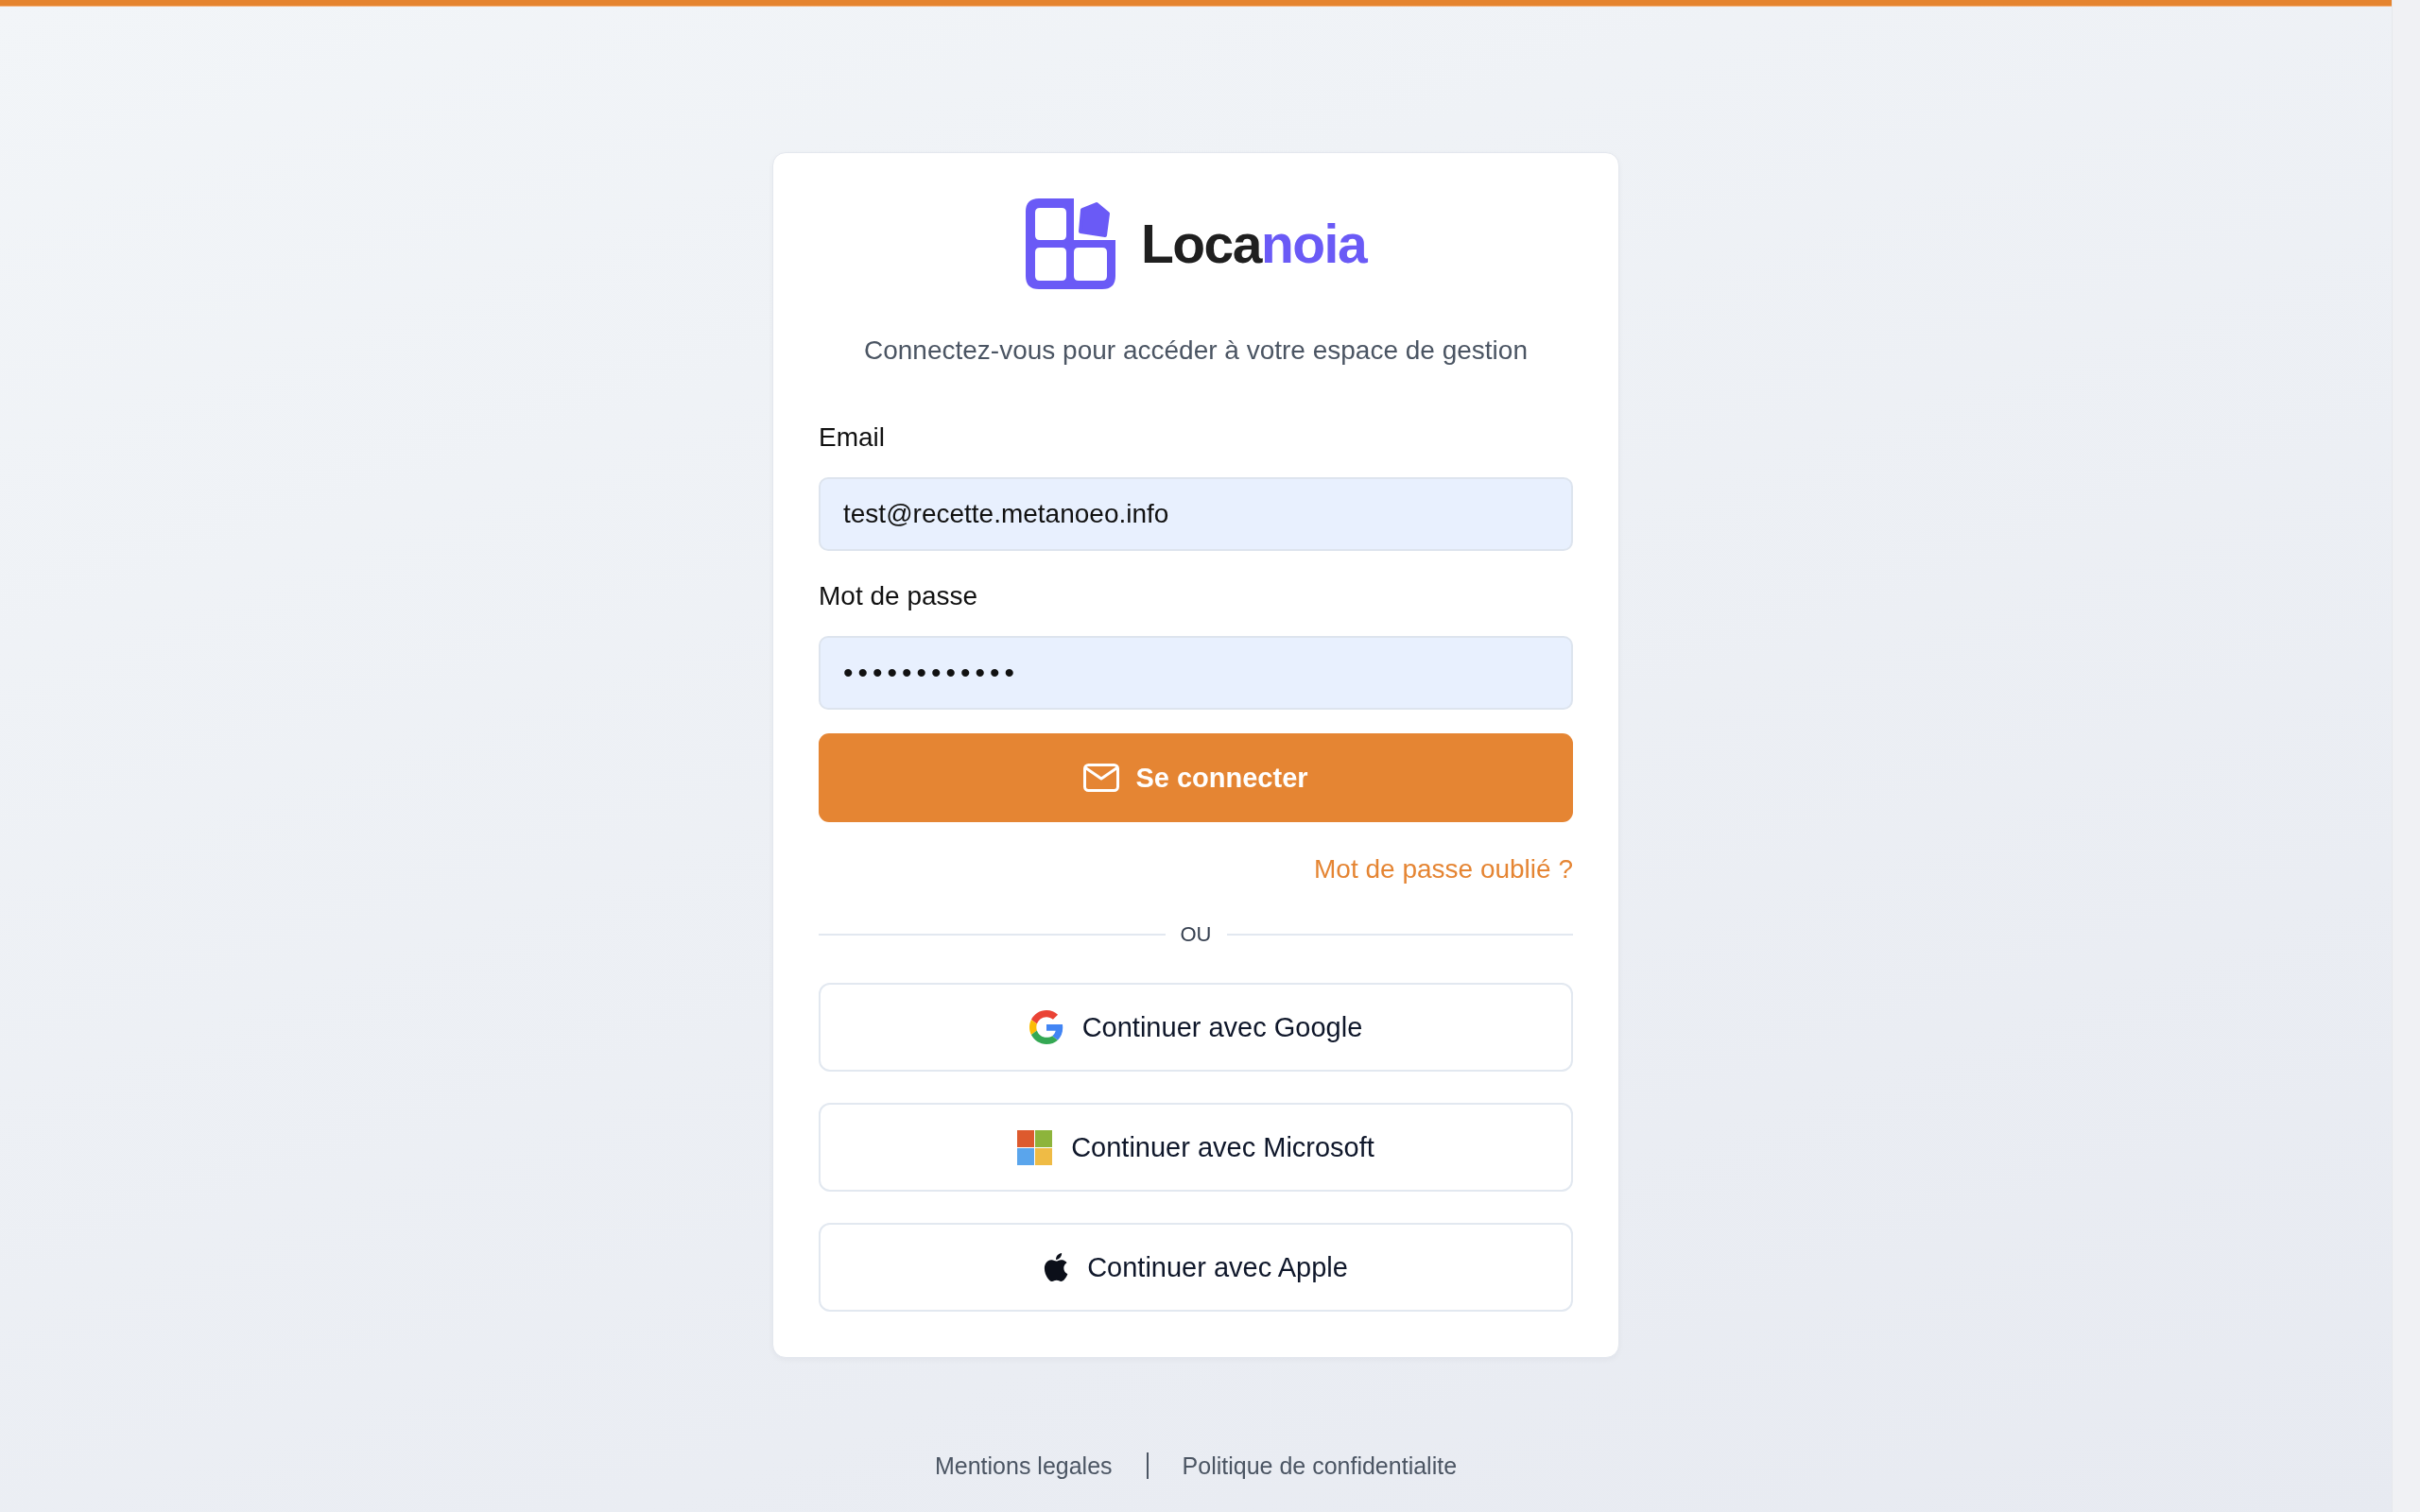 The image size is (2420, 1512). Describe the element at coordinates (1253, 243) in the screenshot. I see `logo-wordmark: Locanoia` at that location.